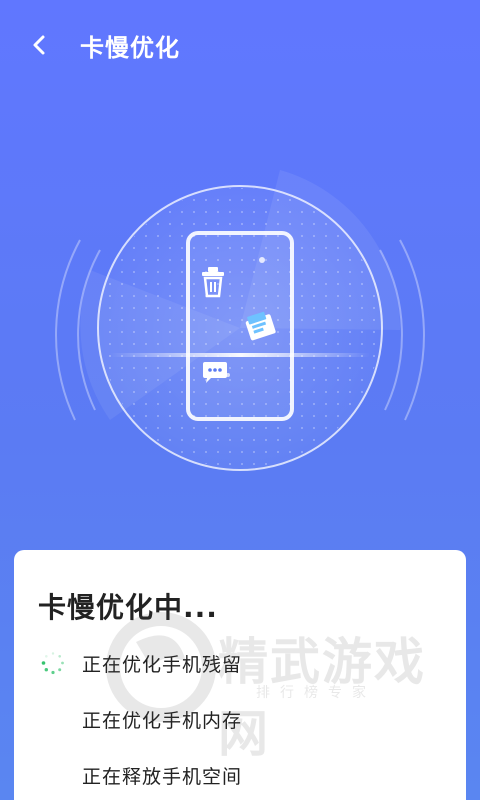 Image resolution: width=480 pixels, height=800 pixels. I want to click on watermark: 精武游戏网 排行榜专家, so click(286, 687).